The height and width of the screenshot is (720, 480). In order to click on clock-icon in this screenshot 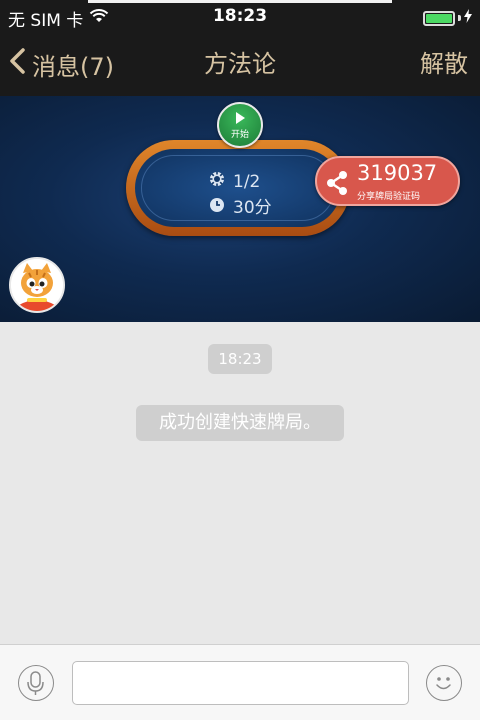, I will do `click(217, 208)`.